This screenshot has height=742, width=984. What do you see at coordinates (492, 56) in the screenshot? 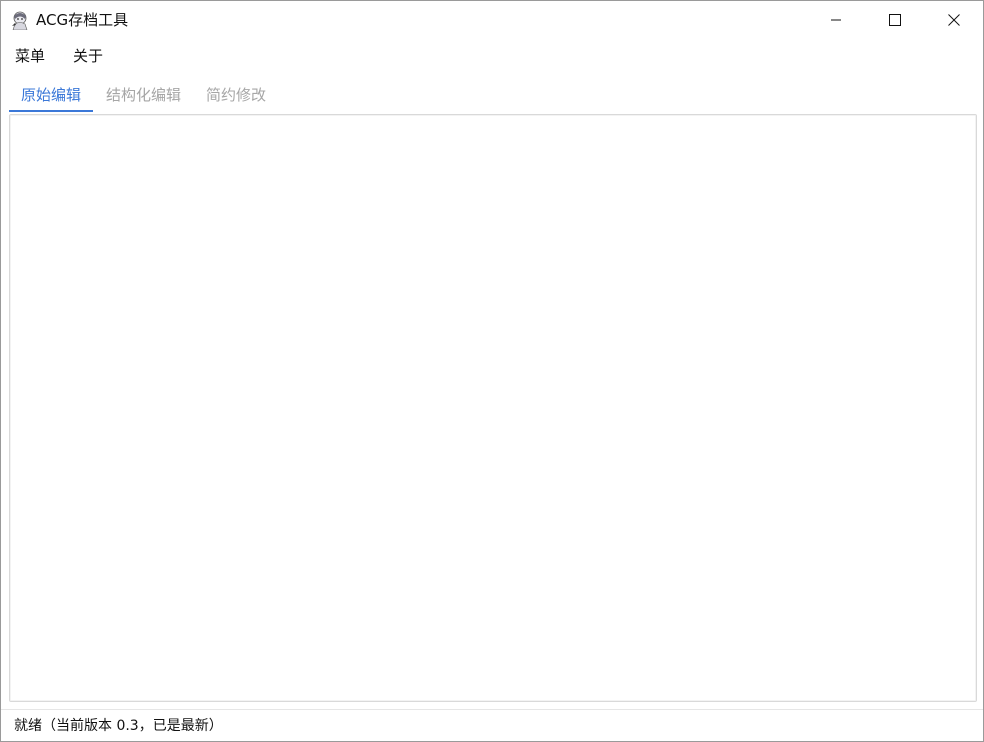
I see `menu-bar: 菜单 关于` at bounding box center [492, 56].